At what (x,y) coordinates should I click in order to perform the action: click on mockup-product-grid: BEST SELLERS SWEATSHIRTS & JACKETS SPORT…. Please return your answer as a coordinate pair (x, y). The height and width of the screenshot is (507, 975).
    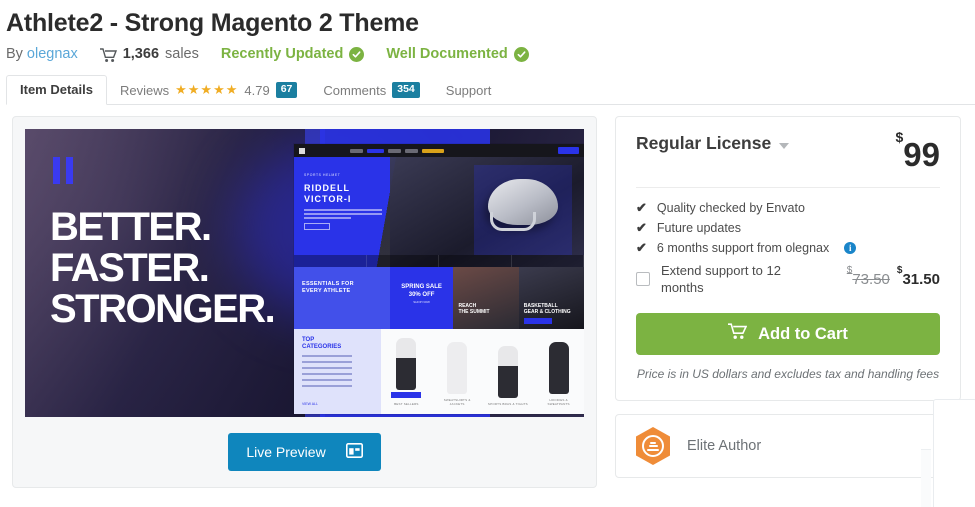
    Looking at the image, I should click on (482, 371).